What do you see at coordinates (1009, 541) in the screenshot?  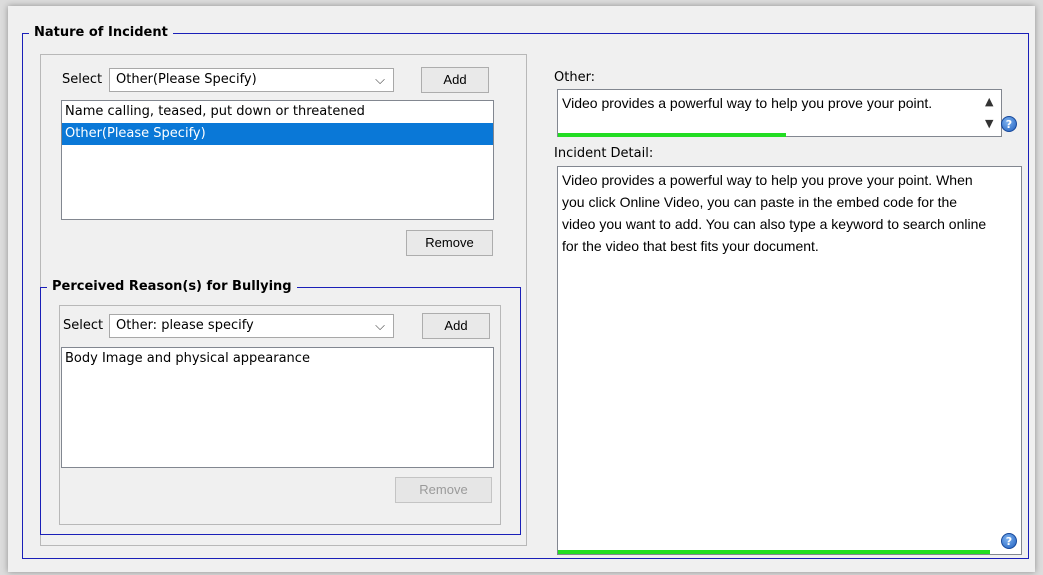 I see `incident-detail-help-icon: ?` at bounding box center [1009, 541].